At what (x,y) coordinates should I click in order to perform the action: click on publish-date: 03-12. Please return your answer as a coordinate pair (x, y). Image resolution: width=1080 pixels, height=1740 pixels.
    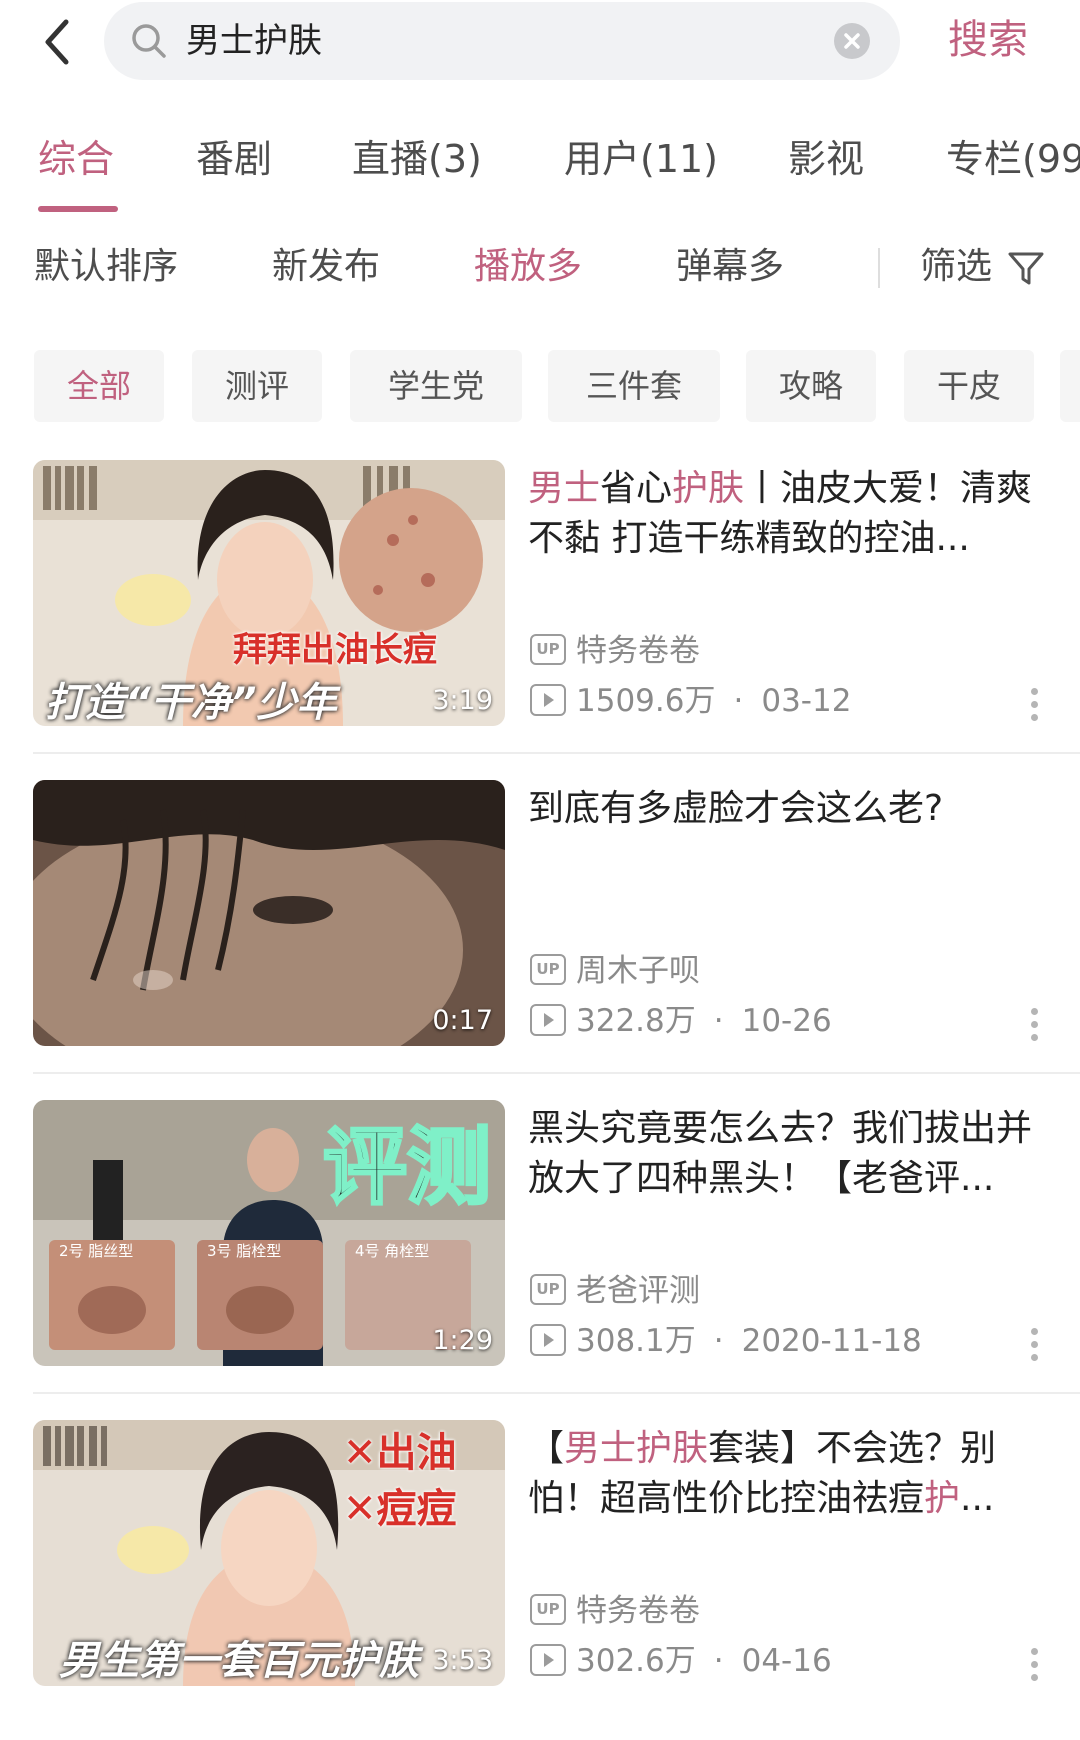
    Looking at the image, I should click on (806, 701).